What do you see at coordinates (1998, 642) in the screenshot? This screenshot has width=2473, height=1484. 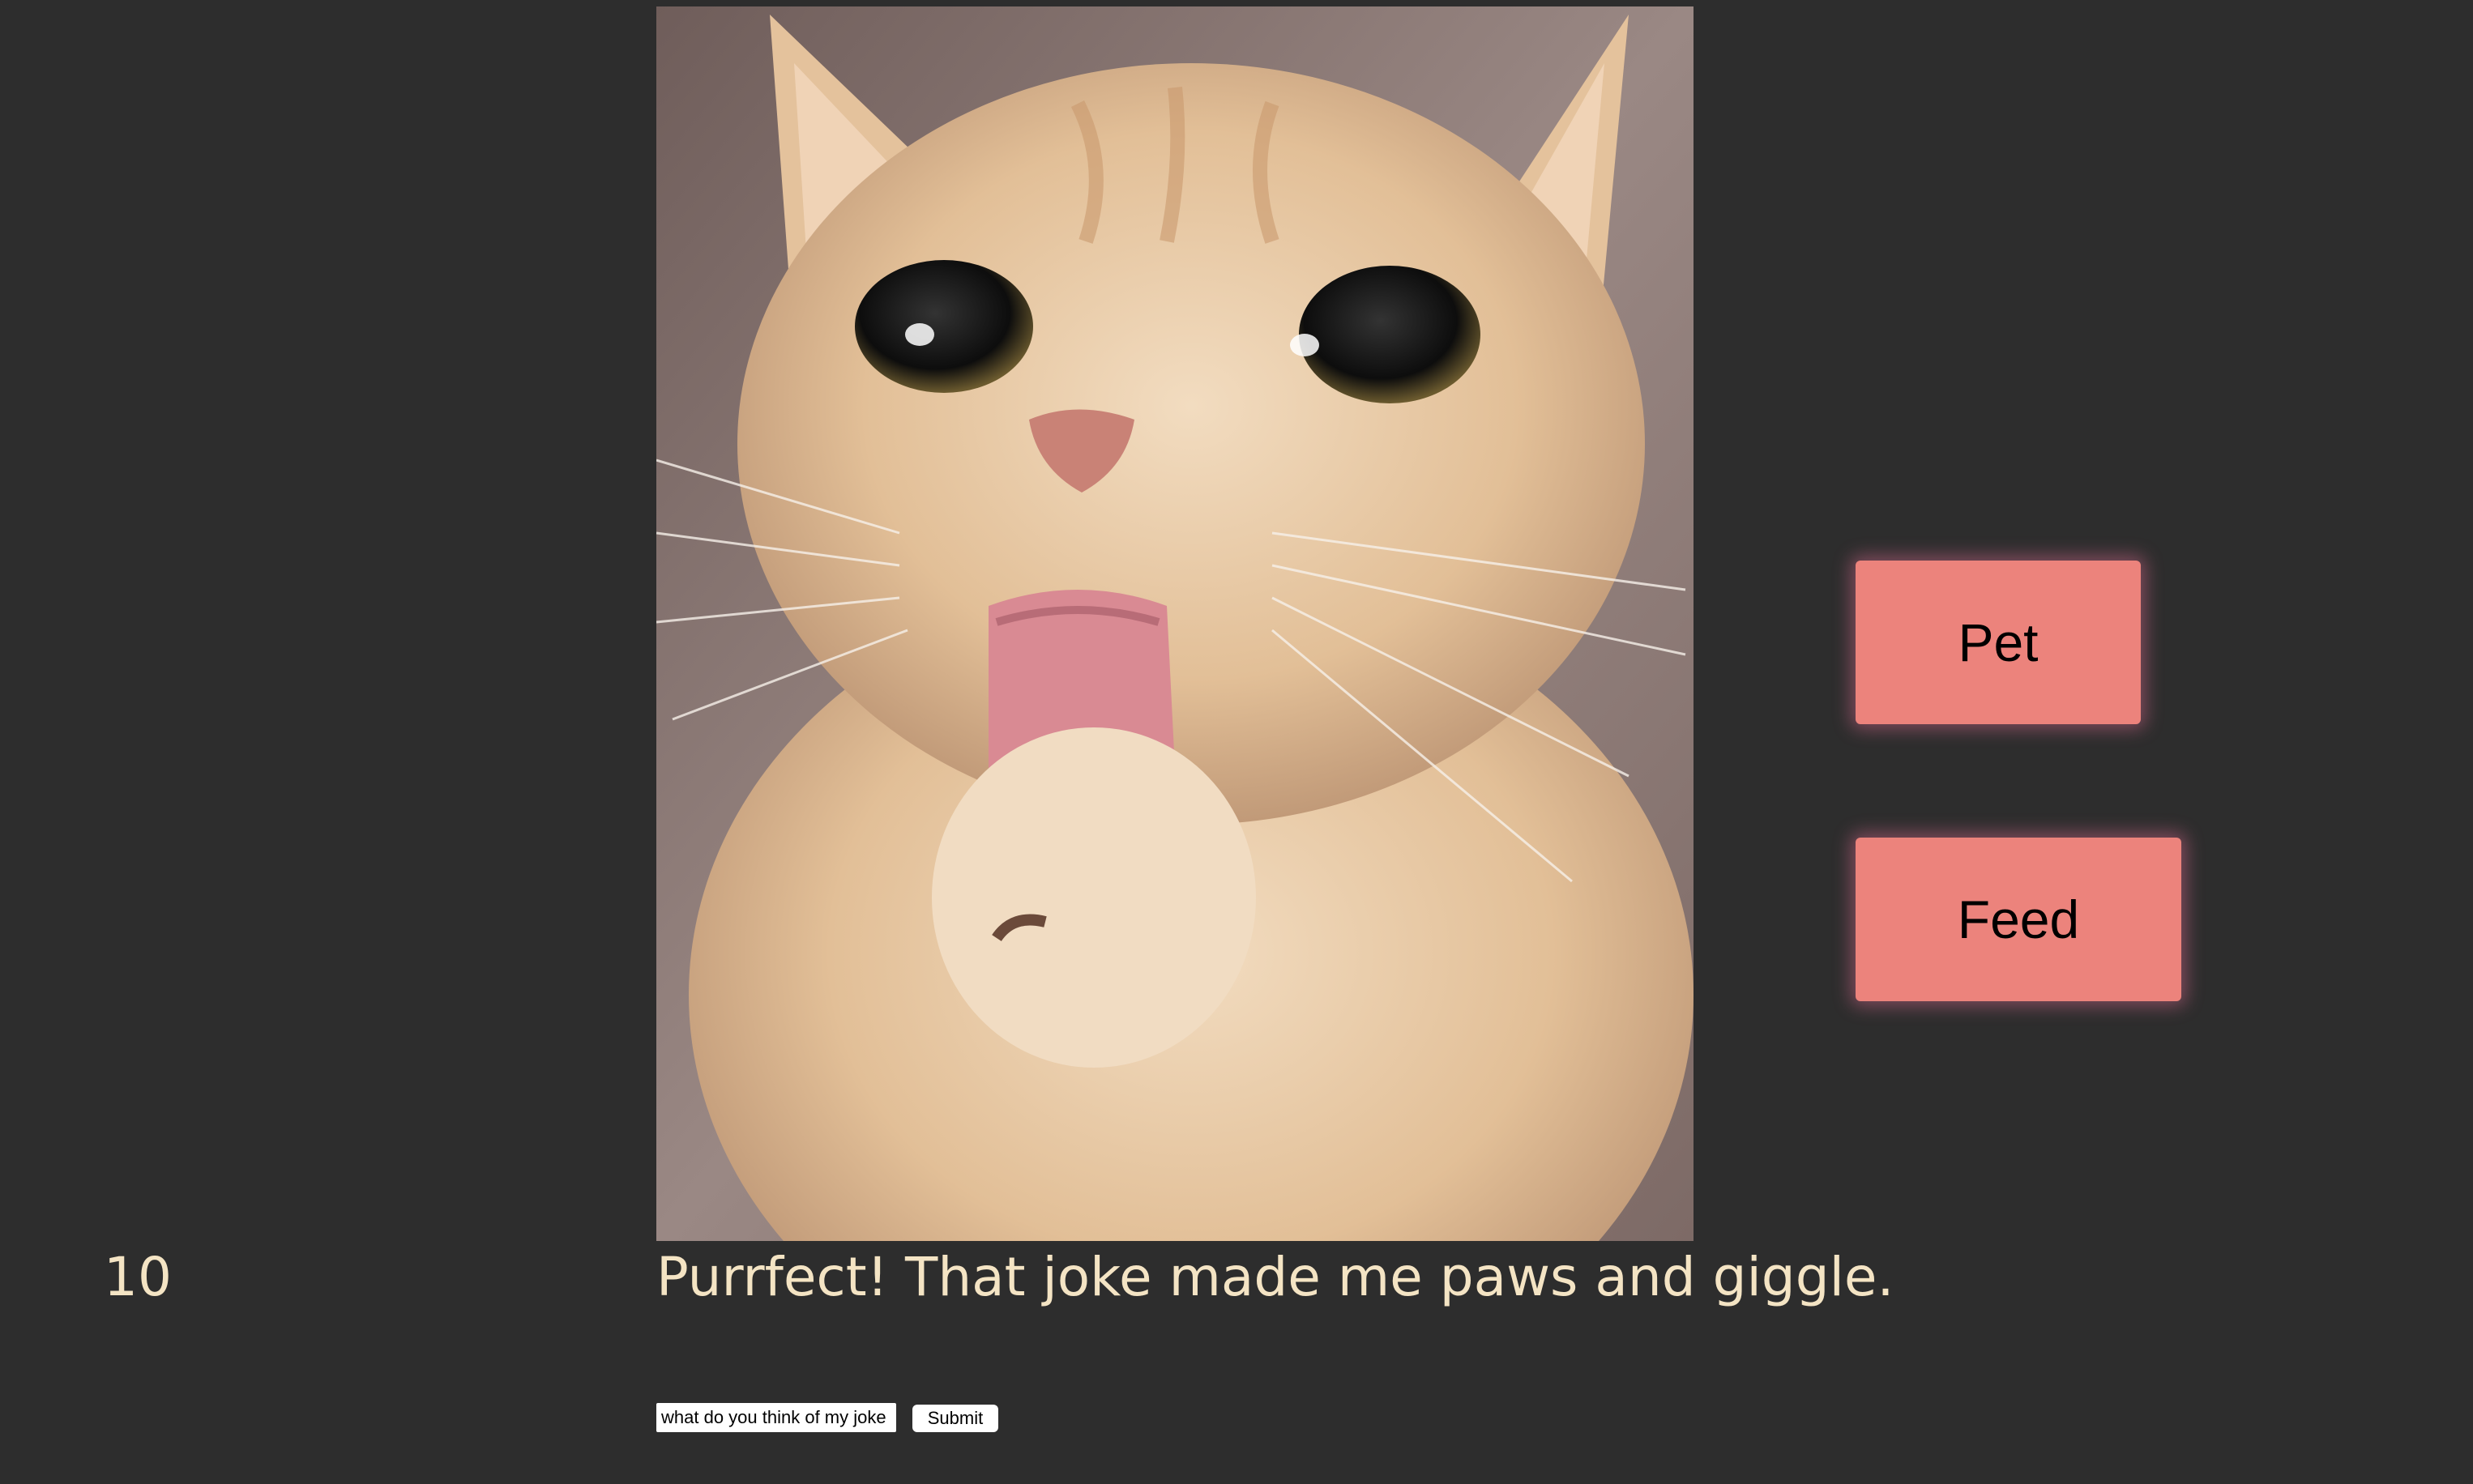 I see `pet-button: Pet` at bounding box center [1998, 642].